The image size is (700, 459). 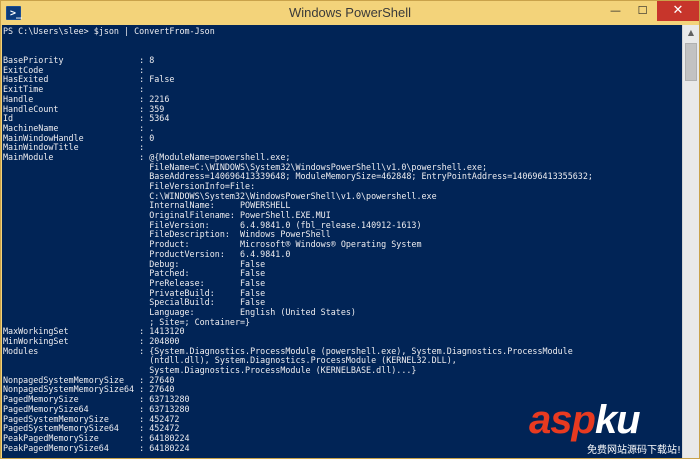 What do you see at coordinates (691, 62) in the screenshot?
I see `scroll-thumb` at bounding box center [691, 62].